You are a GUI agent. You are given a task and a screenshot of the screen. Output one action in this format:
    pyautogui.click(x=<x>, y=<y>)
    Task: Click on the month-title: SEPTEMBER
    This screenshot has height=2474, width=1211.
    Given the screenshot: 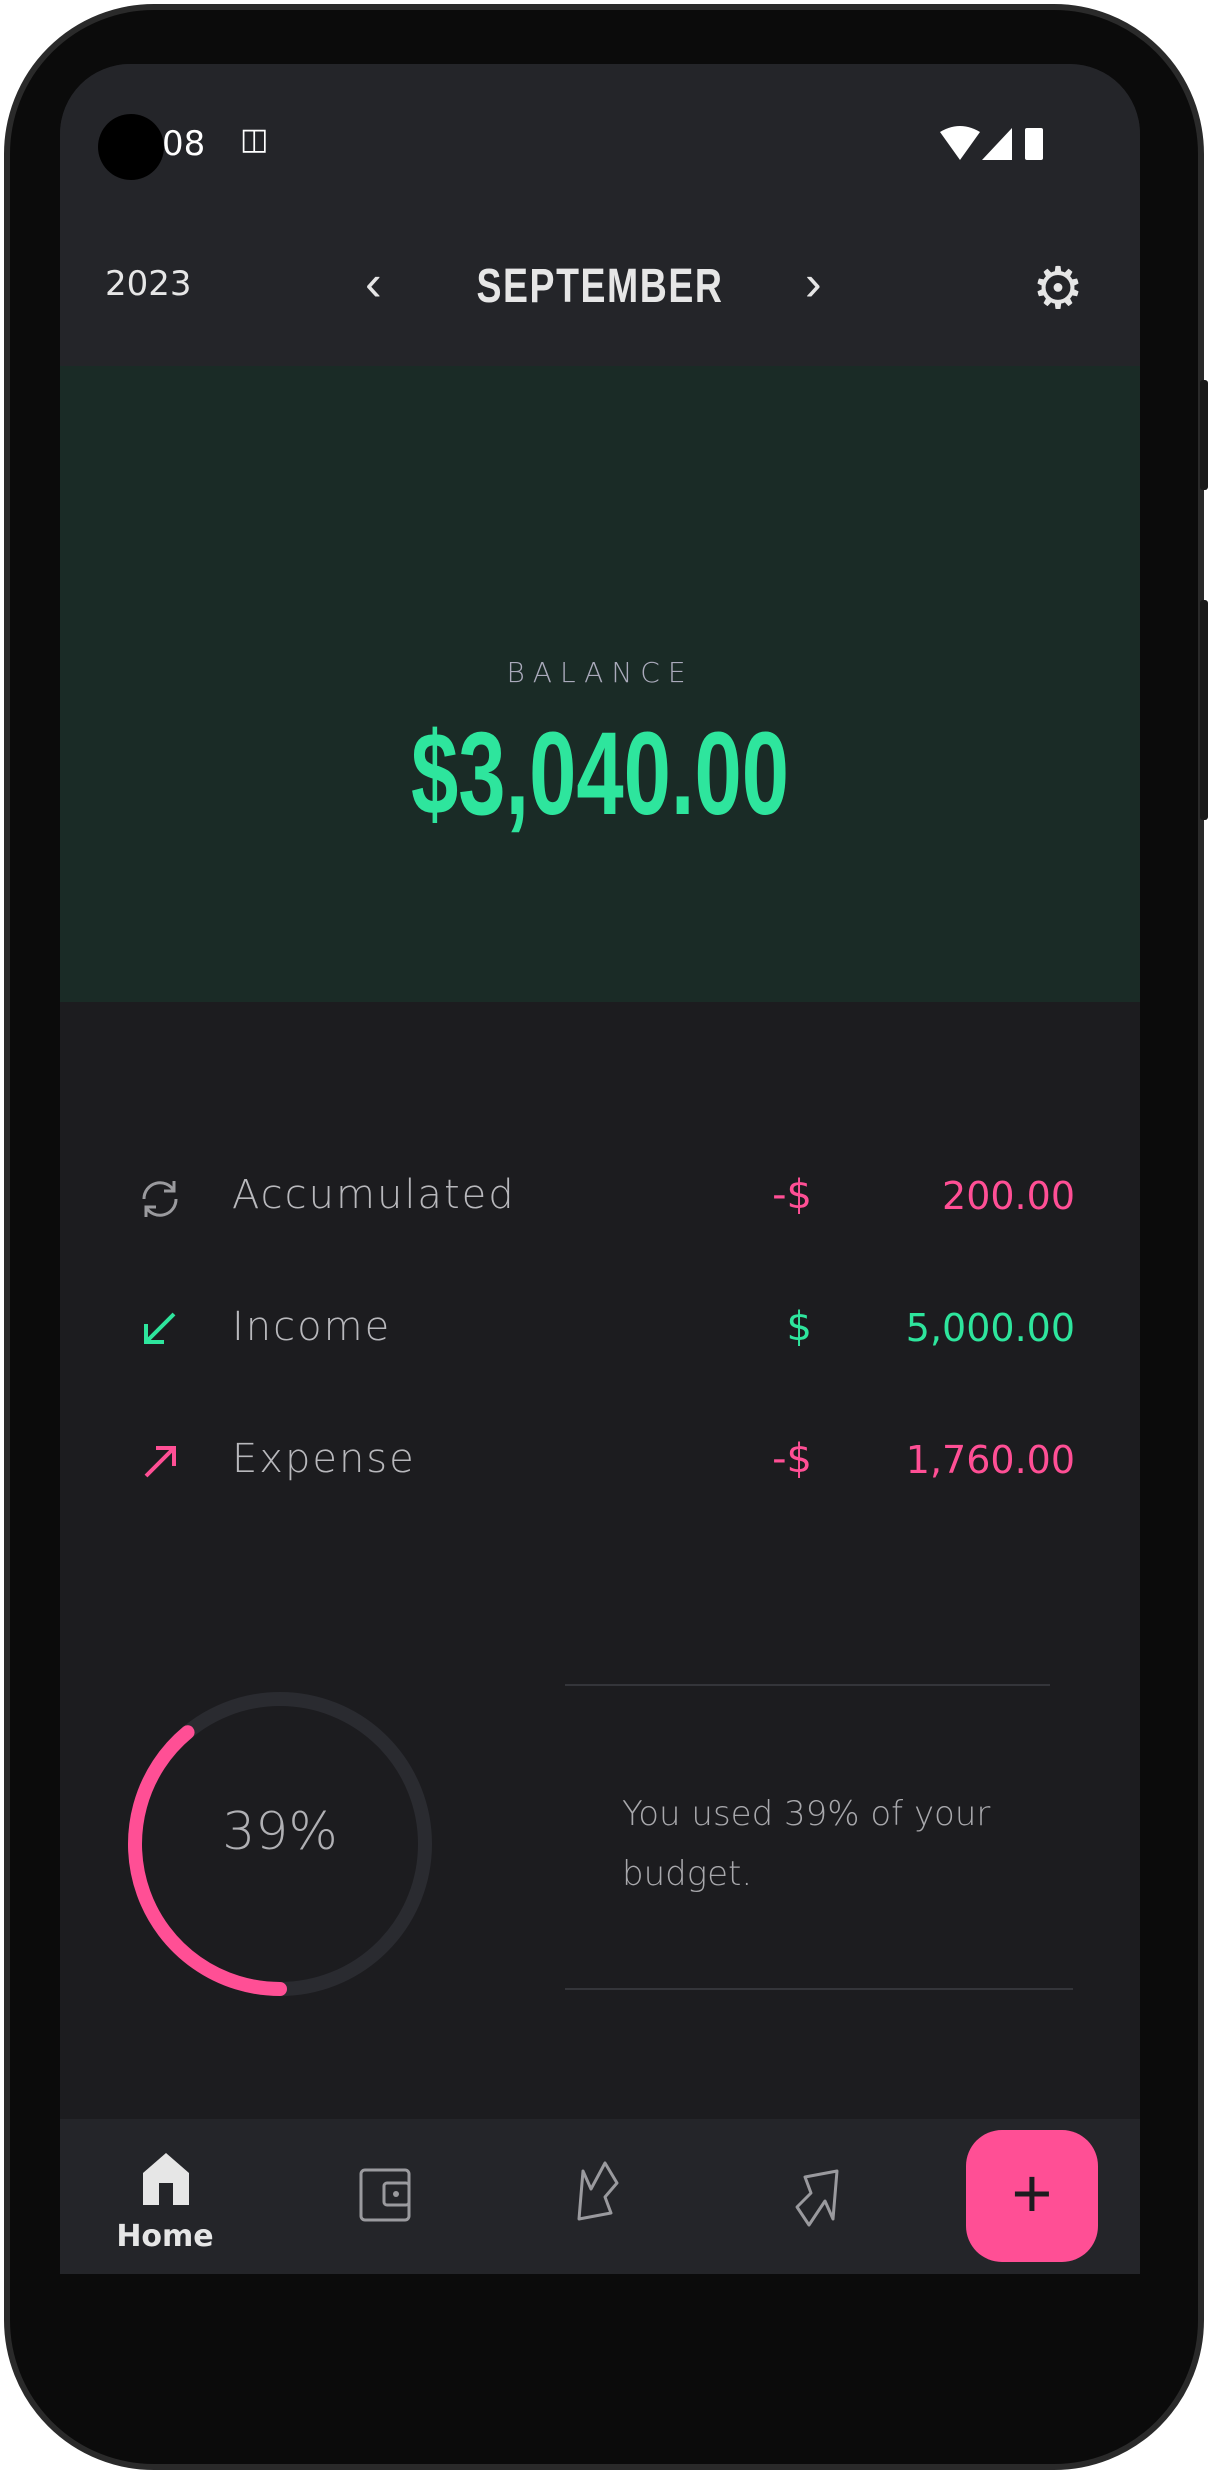 What is the action you would take?
    pyautogui.click(x=600, y=286)
    